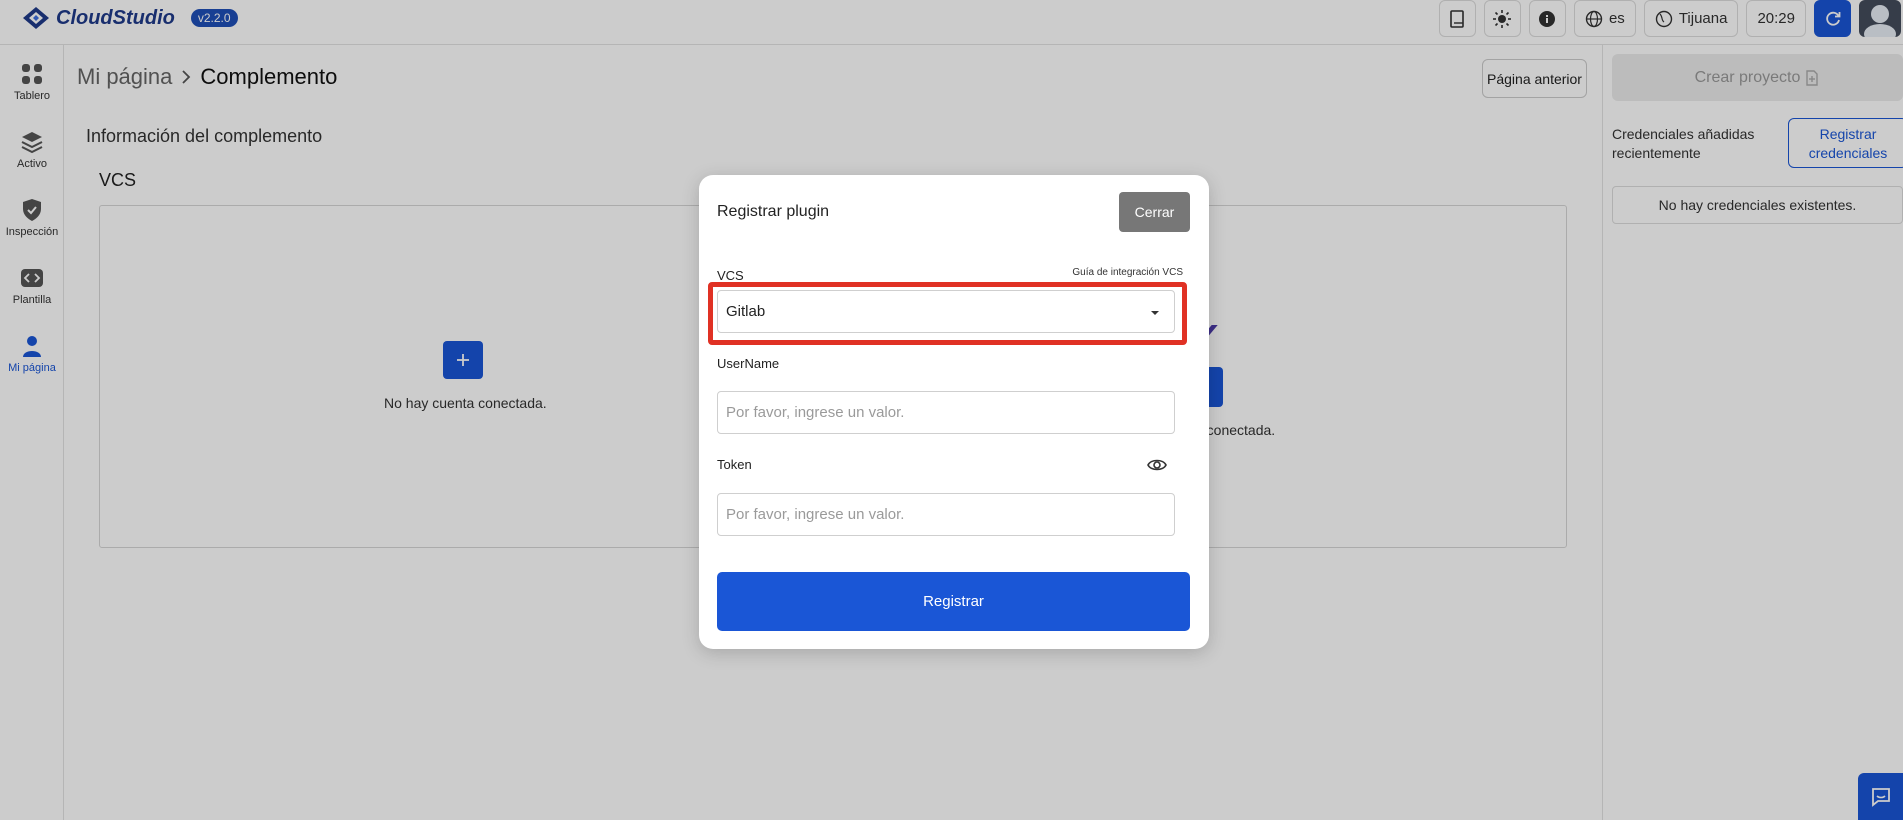 The height and width of the screenshot is (820, 1903). I want to click on username-input: Por favor, ingrese un valor., so click(946, 412).